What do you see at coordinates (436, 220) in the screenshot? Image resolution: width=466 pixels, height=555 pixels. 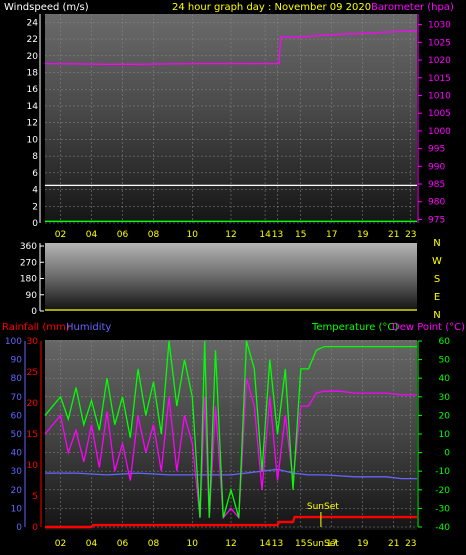 I see `barometer-tick-label: 975` at bounding box center [436, 220].